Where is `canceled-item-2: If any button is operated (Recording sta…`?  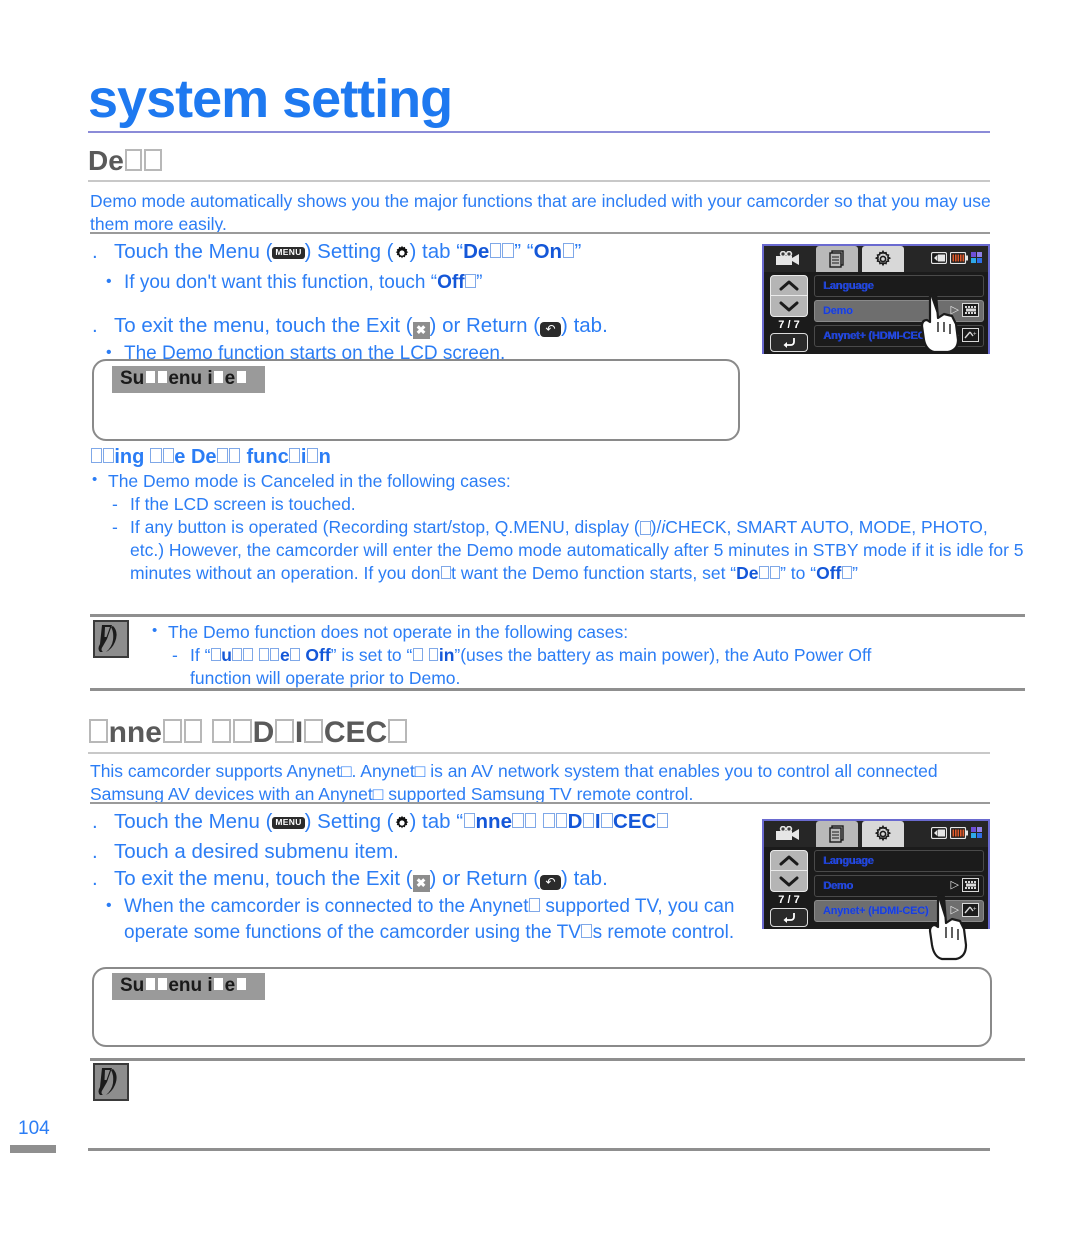
canceled-item-2: If any button is operated (Recording sta… is located at coordinates (557, 550).